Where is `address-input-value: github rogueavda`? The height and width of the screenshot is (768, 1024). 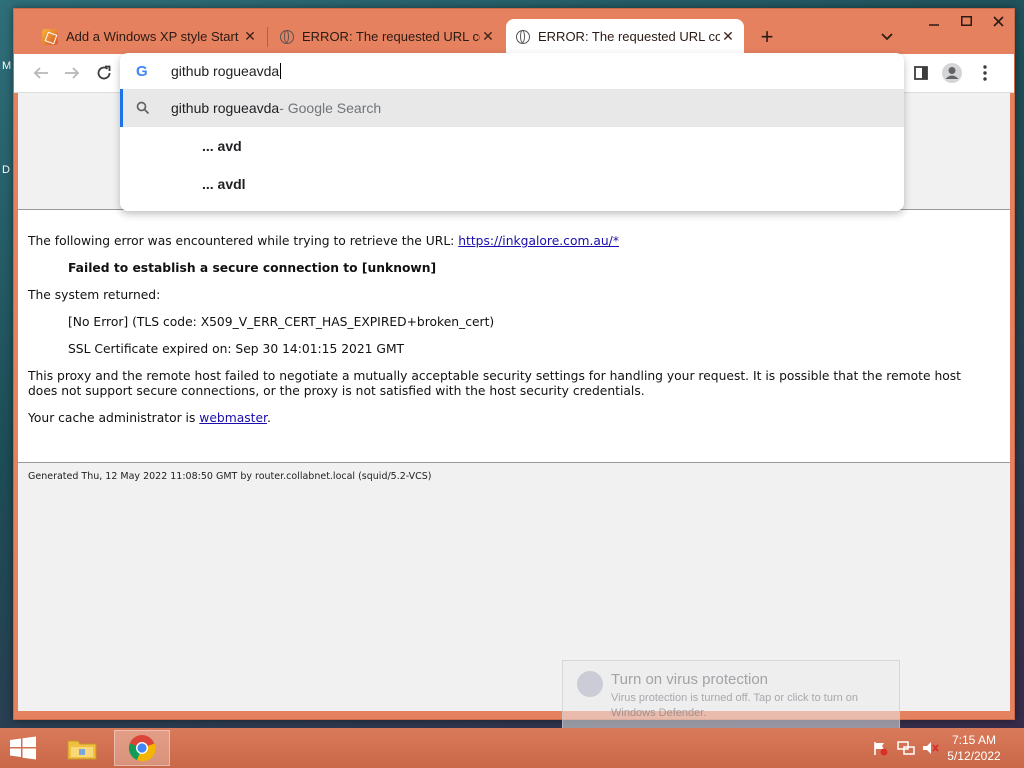 address-input-value: github rogueavda is located at coordinates (225, 71).